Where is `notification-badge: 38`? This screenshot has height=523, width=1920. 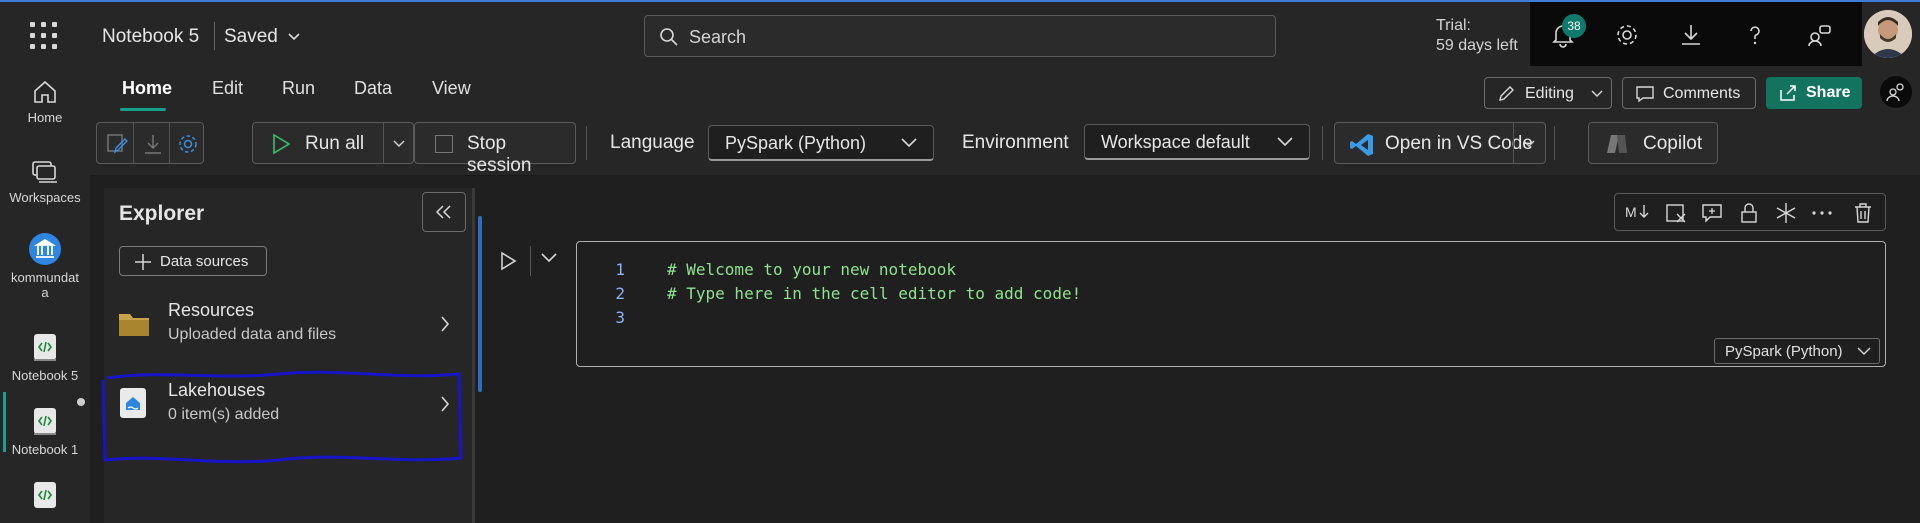 notification-badge: 38 is located at coordinates (1574, 26).